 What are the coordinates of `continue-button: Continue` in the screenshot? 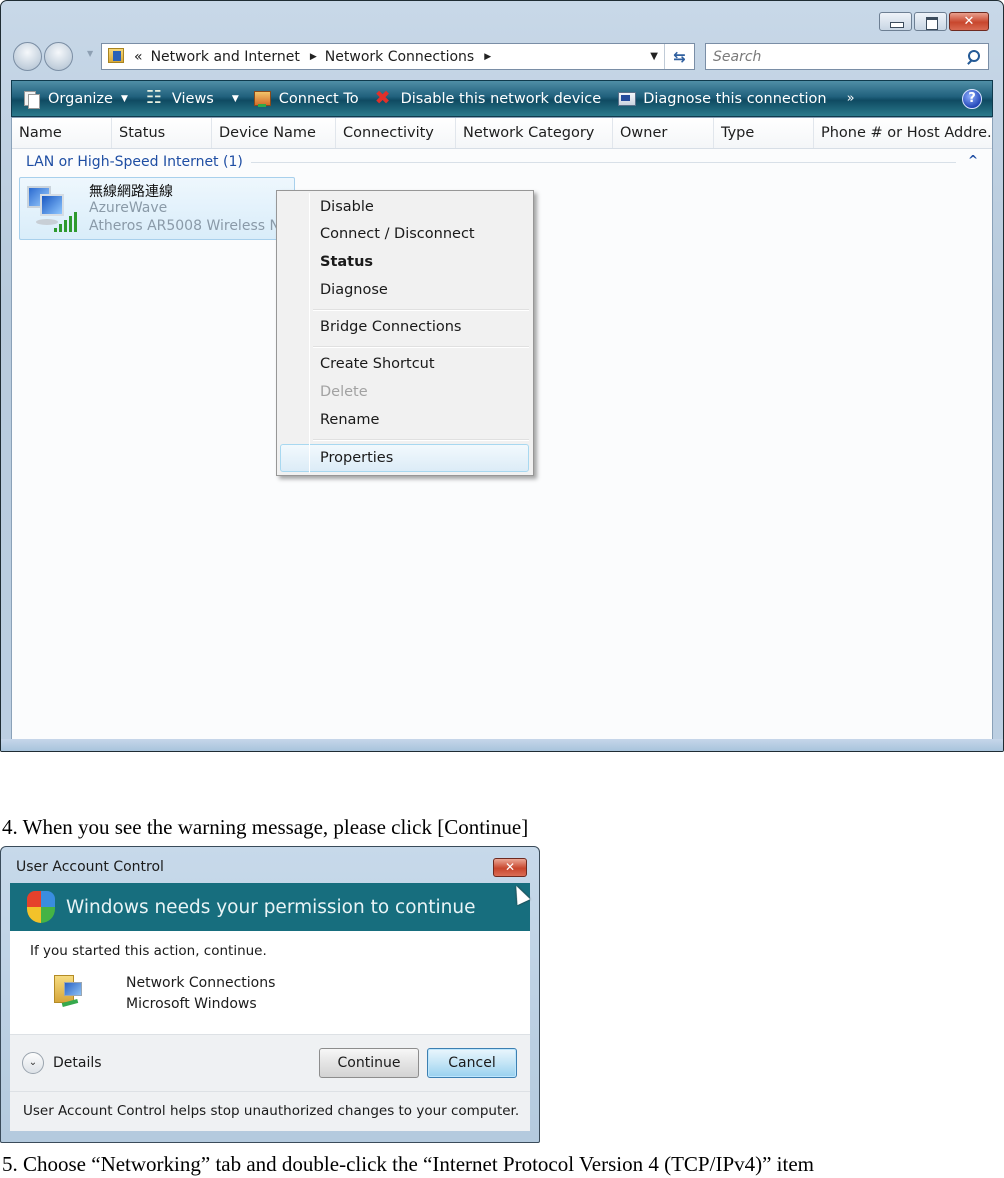 It's located at (369, 1063).